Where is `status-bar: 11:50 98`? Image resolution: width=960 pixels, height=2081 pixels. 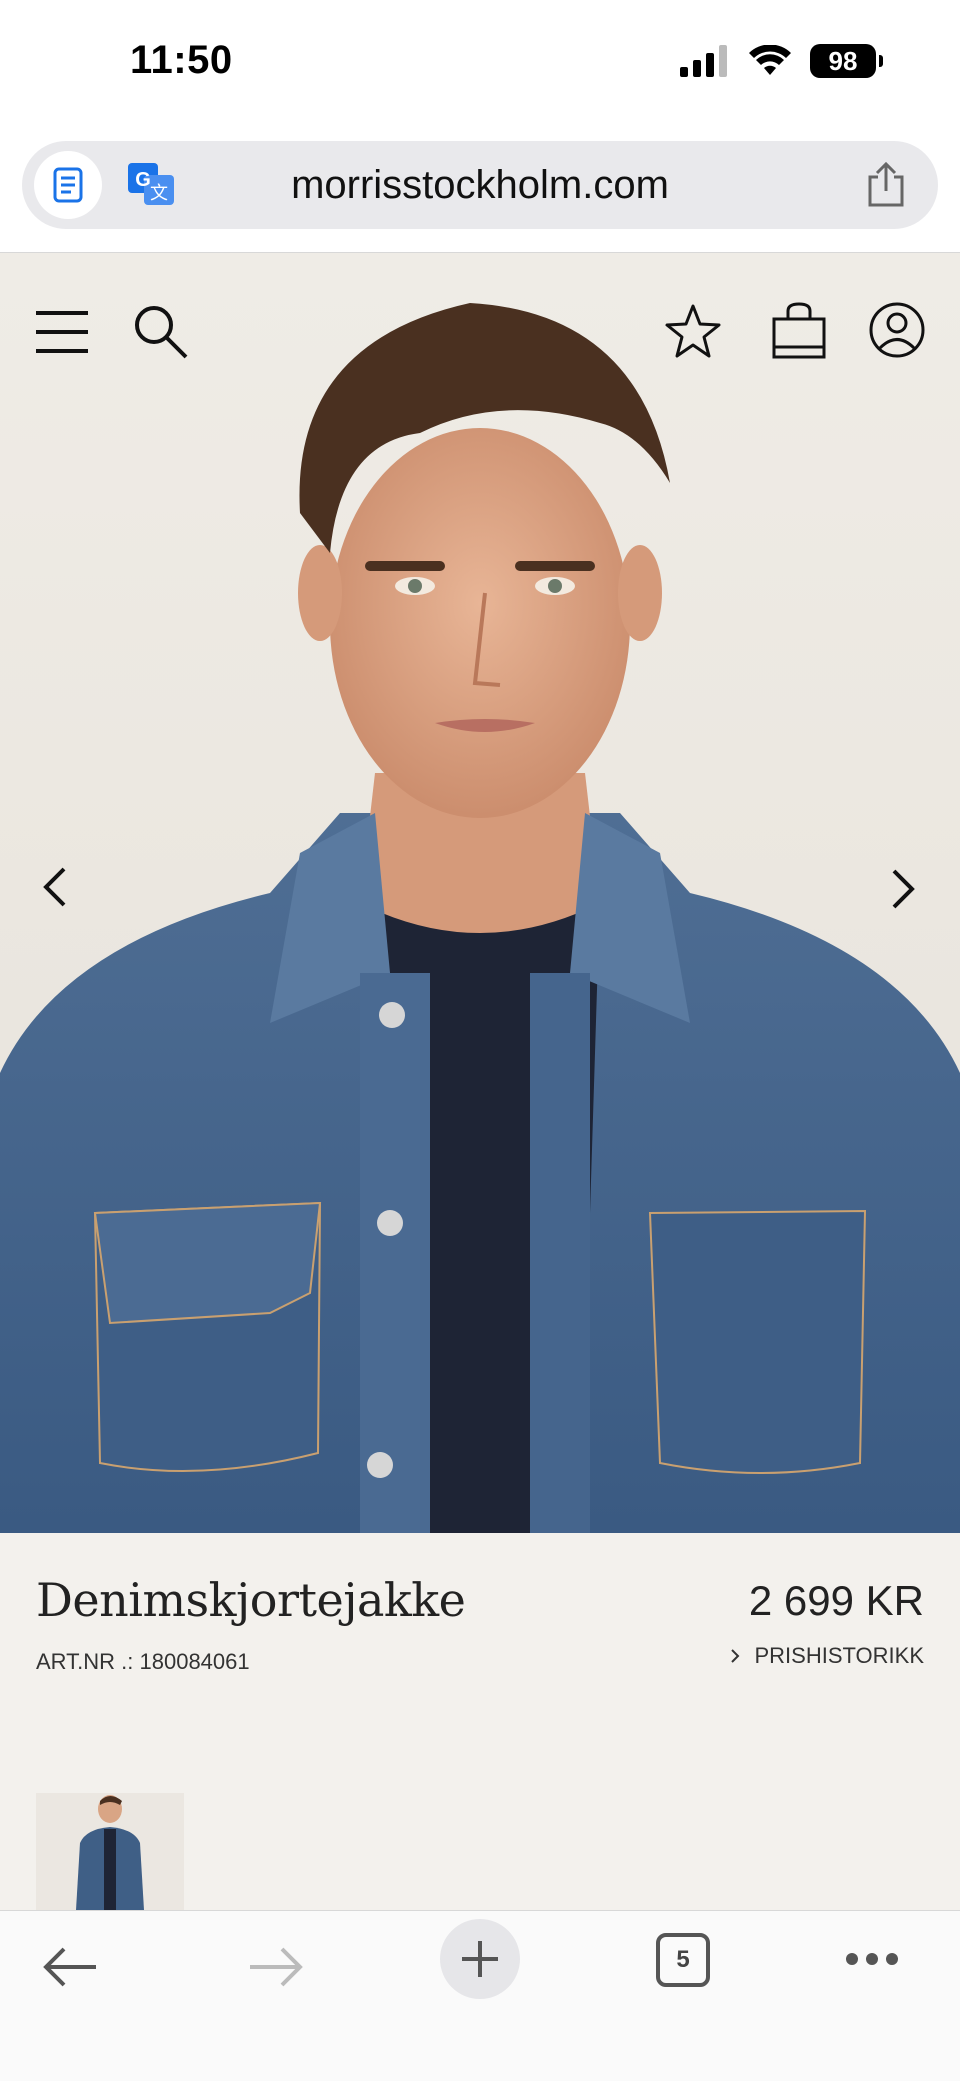
status-bar: 11:50 98 is located at coordinates (480, 65).